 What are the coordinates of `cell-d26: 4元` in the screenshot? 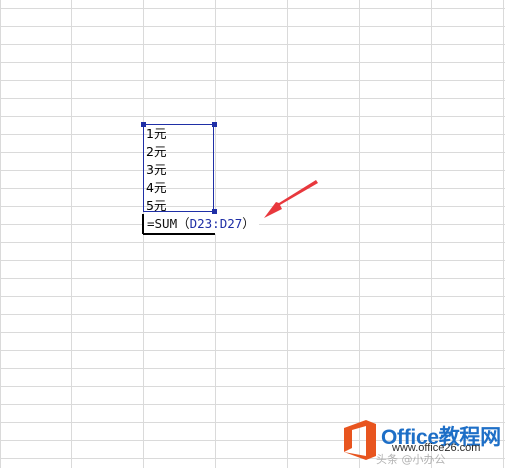 It's located at (156, 187).